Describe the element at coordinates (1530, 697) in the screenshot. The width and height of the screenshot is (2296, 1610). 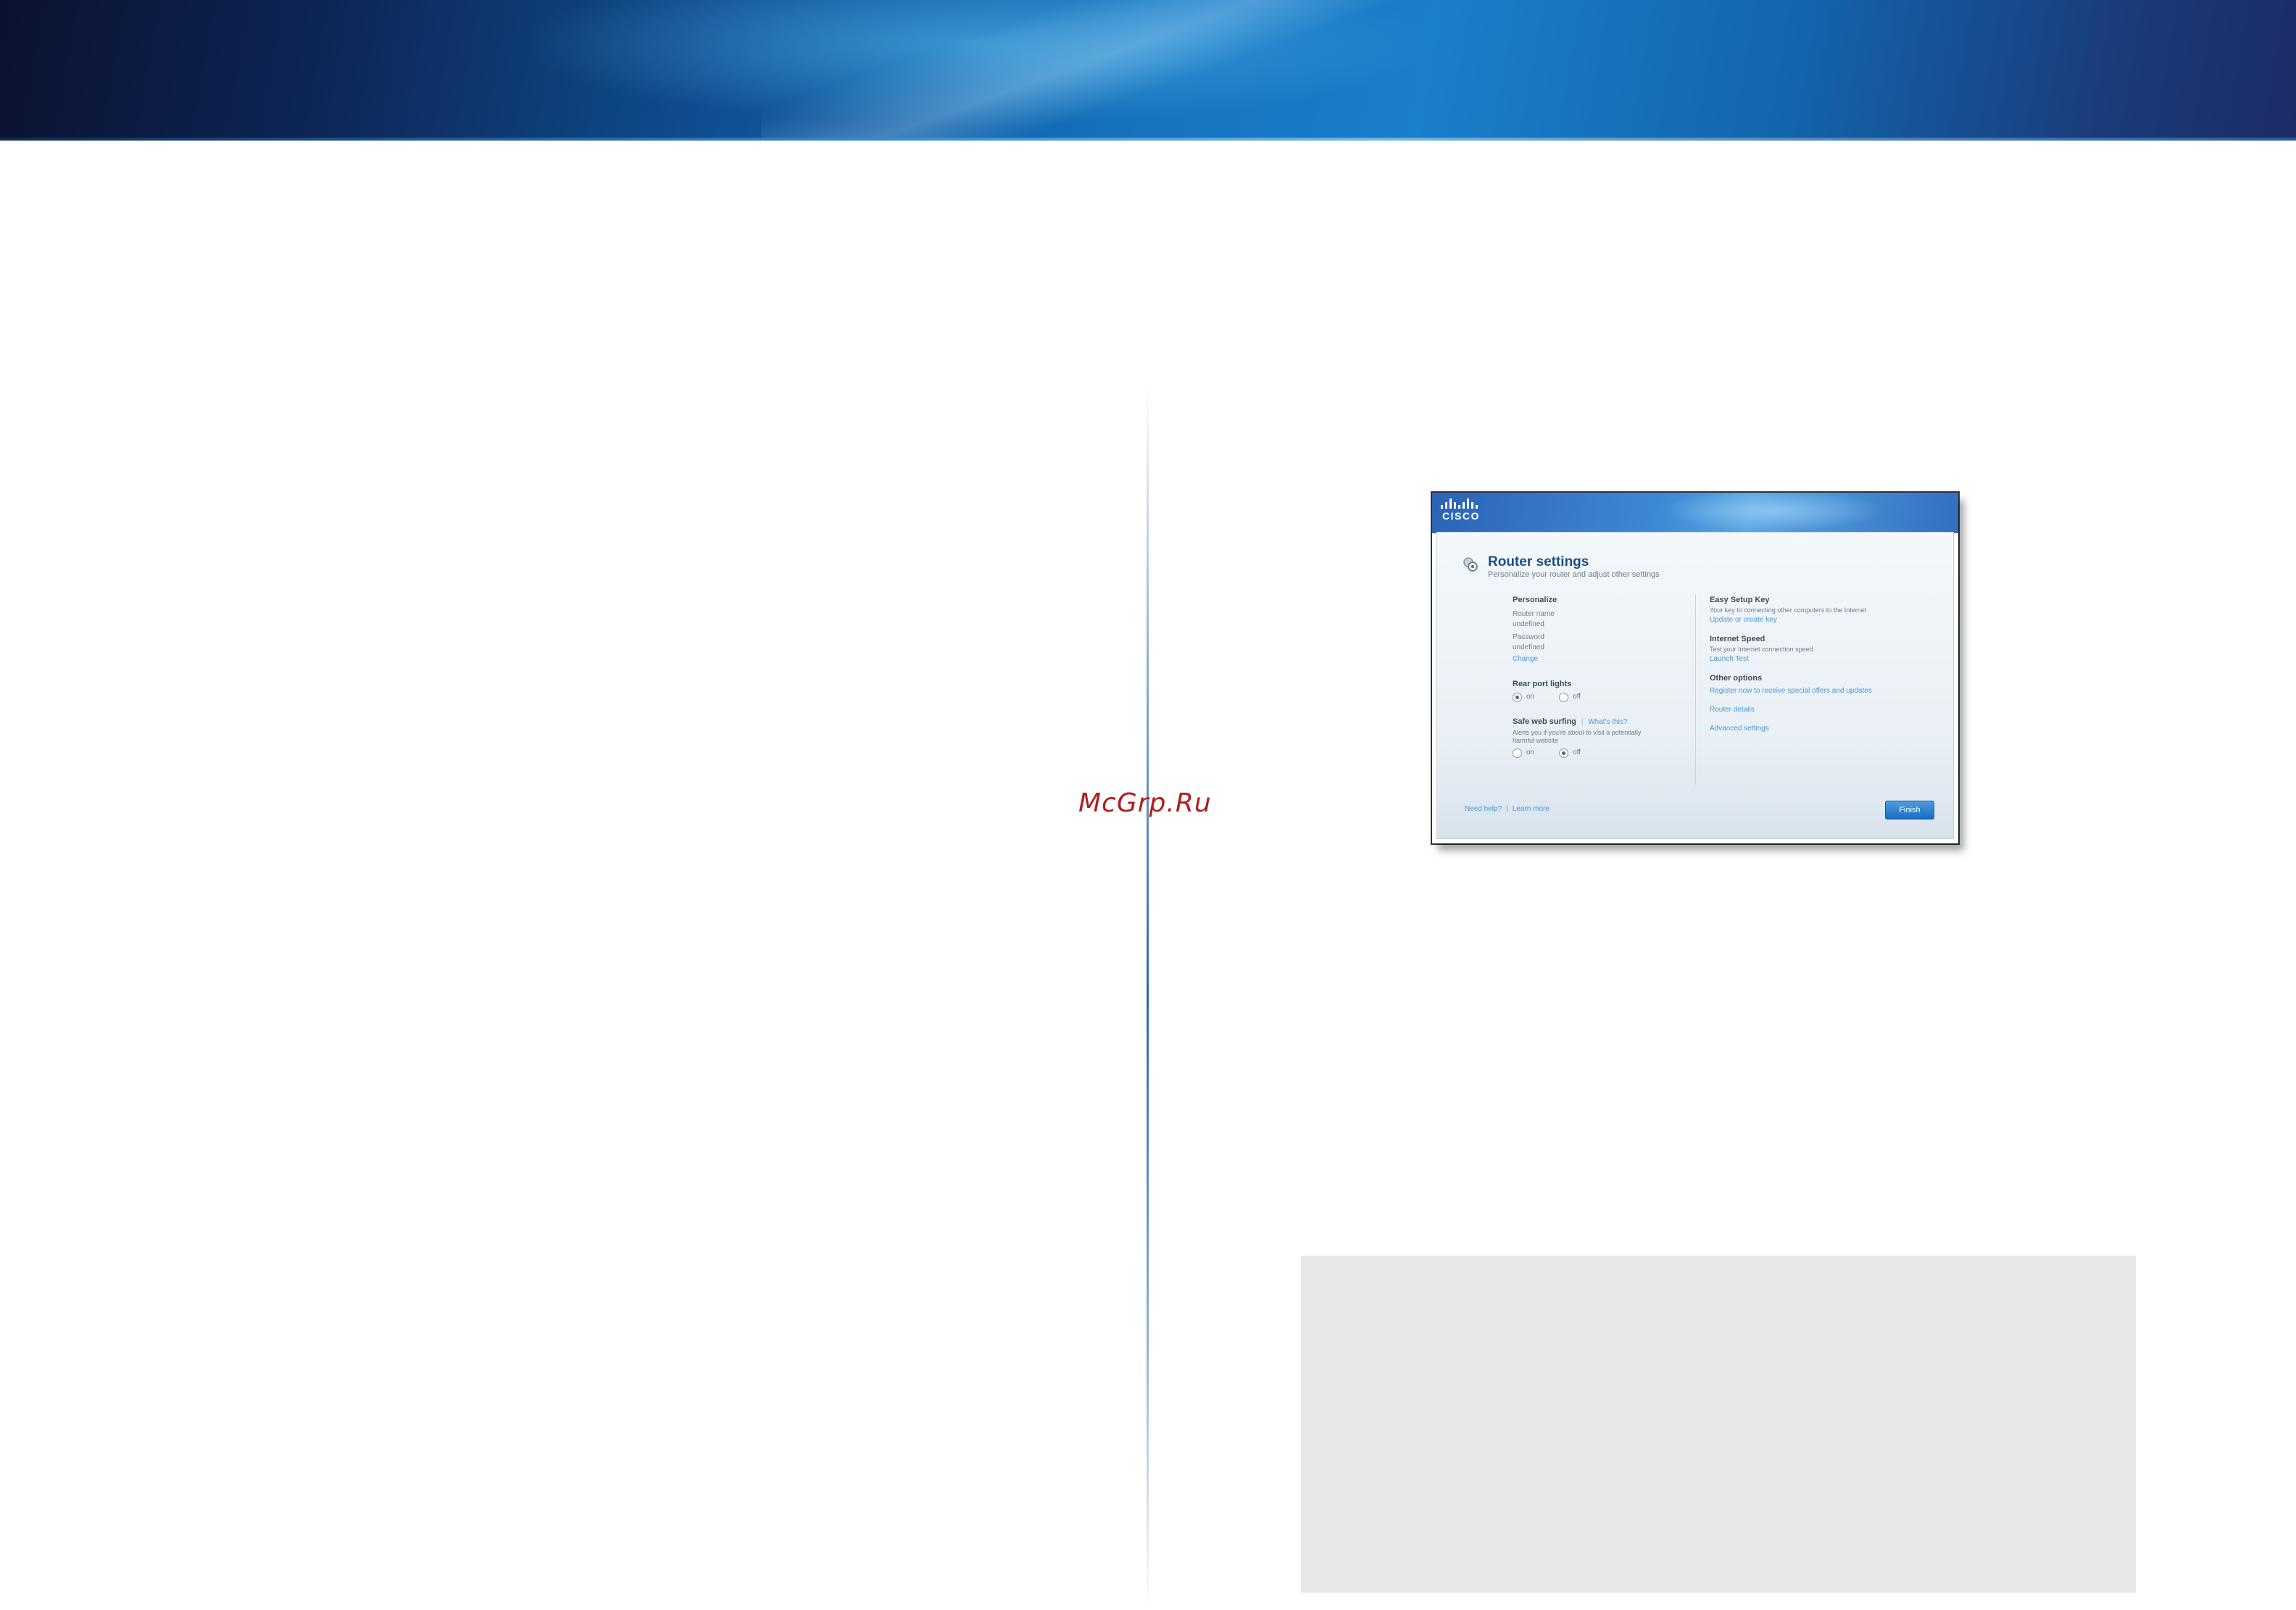
I see `rear-port-lights-on-label: on` at that location.